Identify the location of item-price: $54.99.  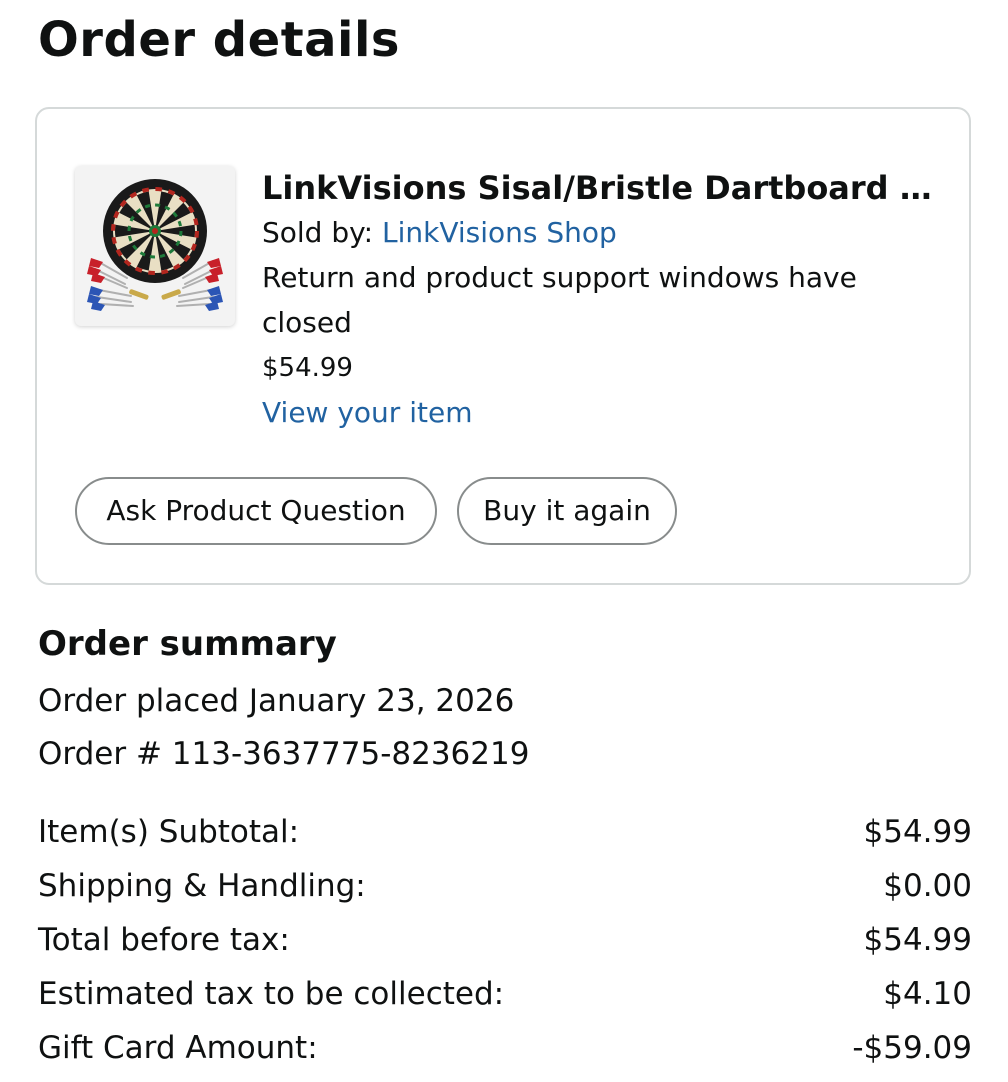
(307, 368).